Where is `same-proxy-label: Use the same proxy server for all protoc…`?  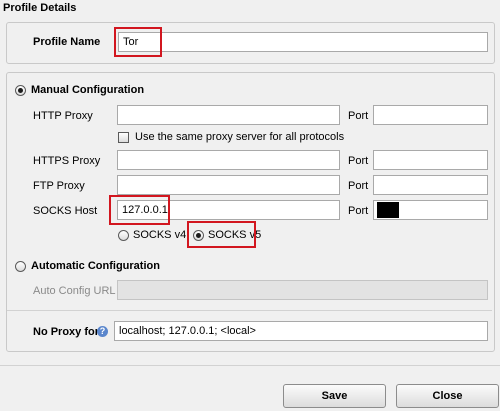
same-proxy-label: Use the same proxy server for all protoc… is located at coordinates (239, 137).